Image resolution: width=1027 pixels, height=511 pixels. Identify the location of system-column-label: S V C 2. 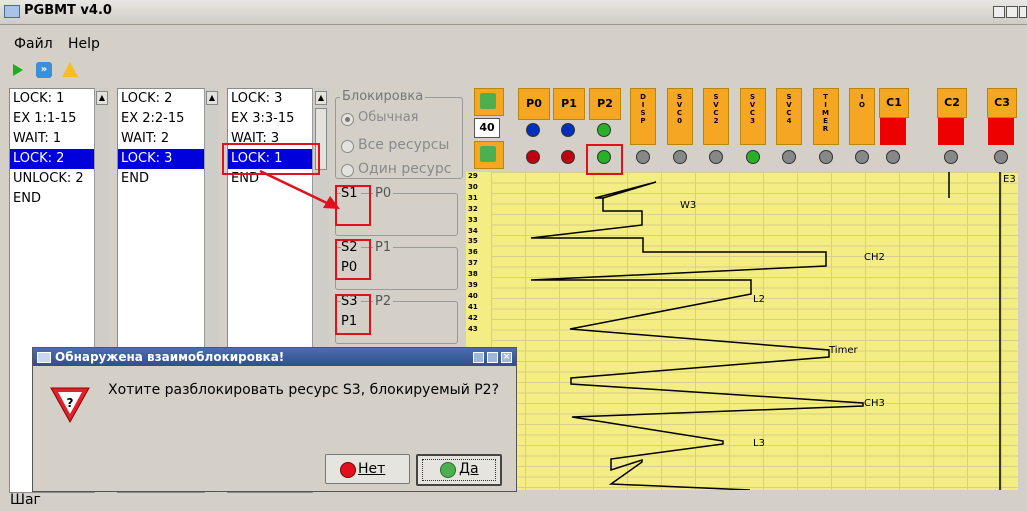
(716, 109).